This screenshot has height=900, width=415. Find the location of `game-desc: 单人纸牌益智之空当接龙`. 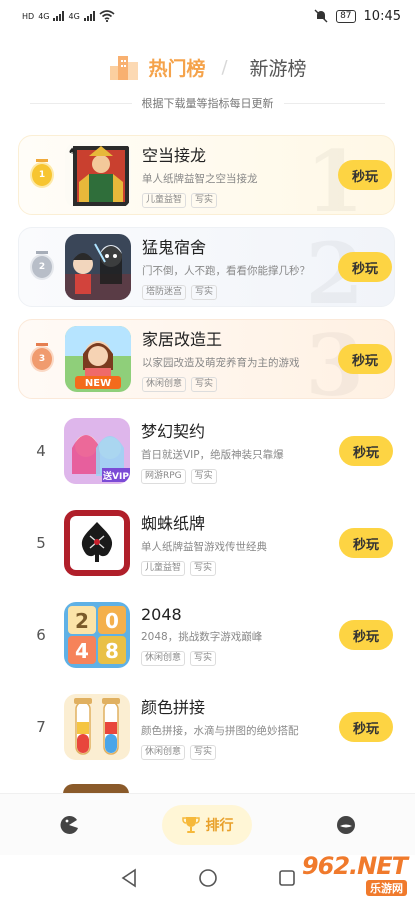

game-desc: 单人纸牌益智之空当接龙 is located at coordinates (200, 179).